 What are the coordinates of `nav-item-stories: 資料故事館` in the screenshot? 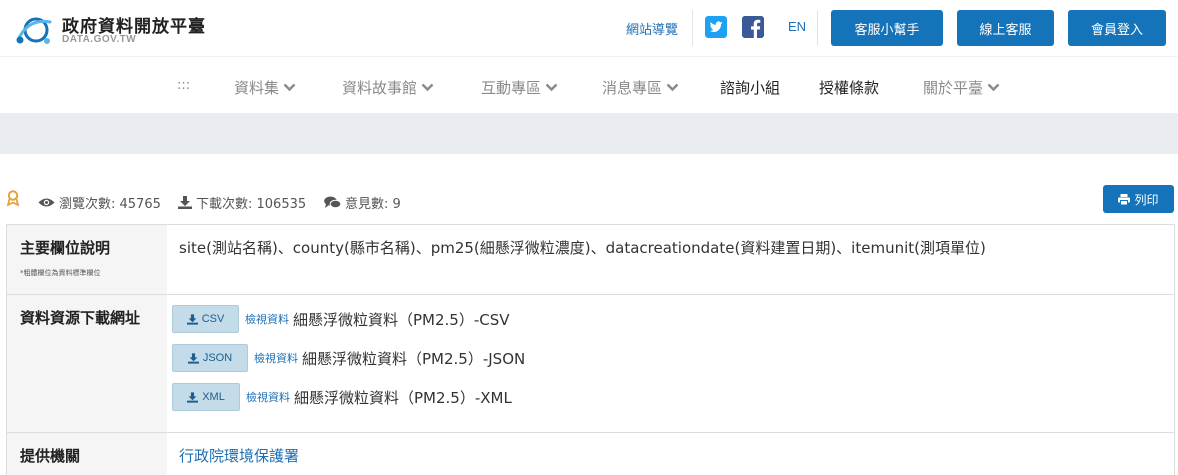 It's located at (388, 87).